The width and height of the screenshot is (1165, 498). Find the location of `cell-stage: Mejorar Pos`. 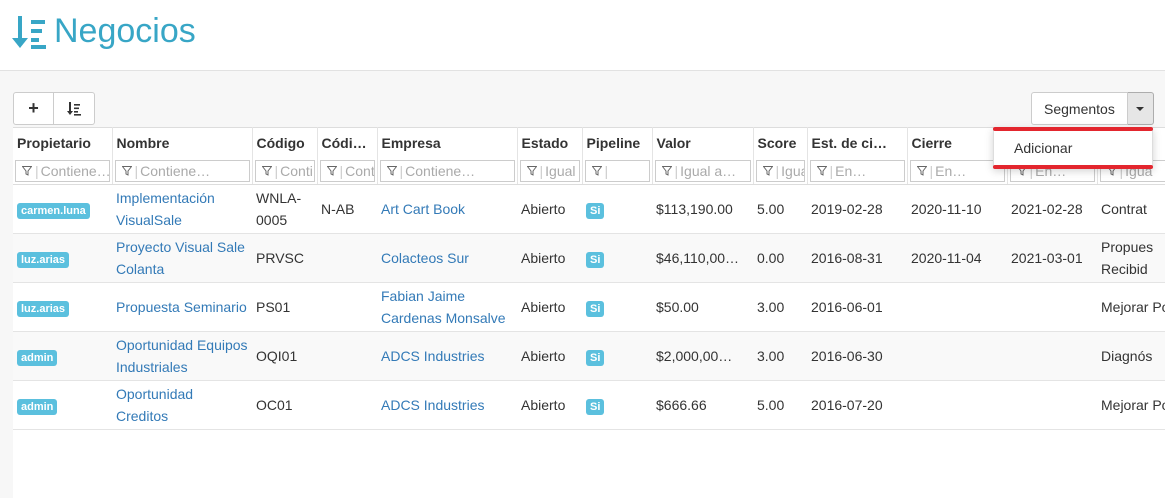

cell-stage: Mejorar Pos is located at coordinates (1131, 405).